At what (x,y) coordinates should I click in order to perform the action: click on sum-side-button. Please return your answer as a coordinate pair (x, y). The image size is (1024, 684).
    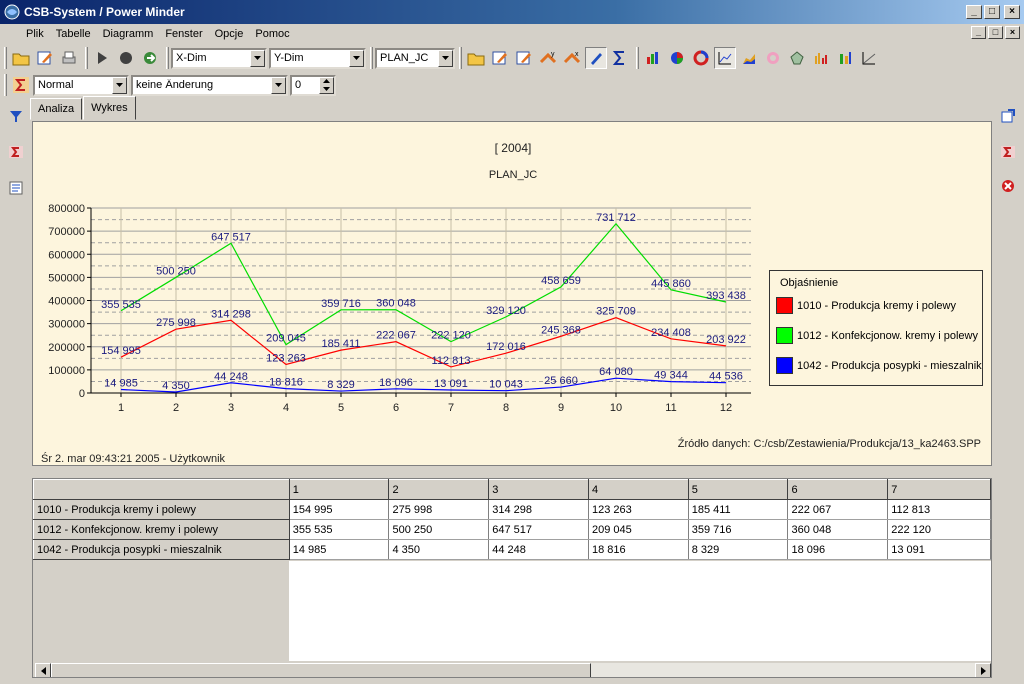
    Looking at the image, I should click on (16, 152).